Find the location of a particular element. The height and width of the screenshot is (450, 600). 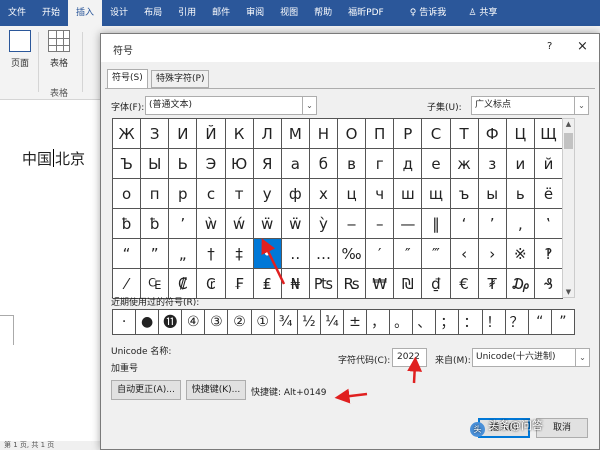

symbol-cell: † is located at coordinates (211, 254).